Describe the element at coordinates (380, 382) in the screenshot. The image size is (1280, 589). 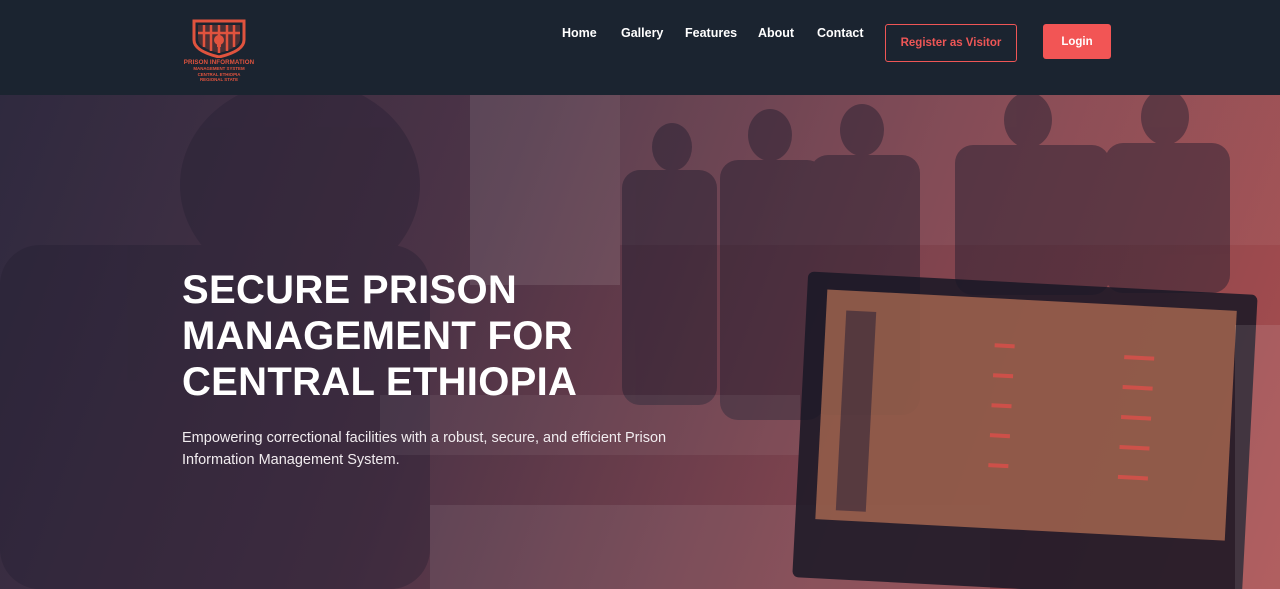
I see `hero-title-line-3: CENTRAL ETHIOPIA` at that location.